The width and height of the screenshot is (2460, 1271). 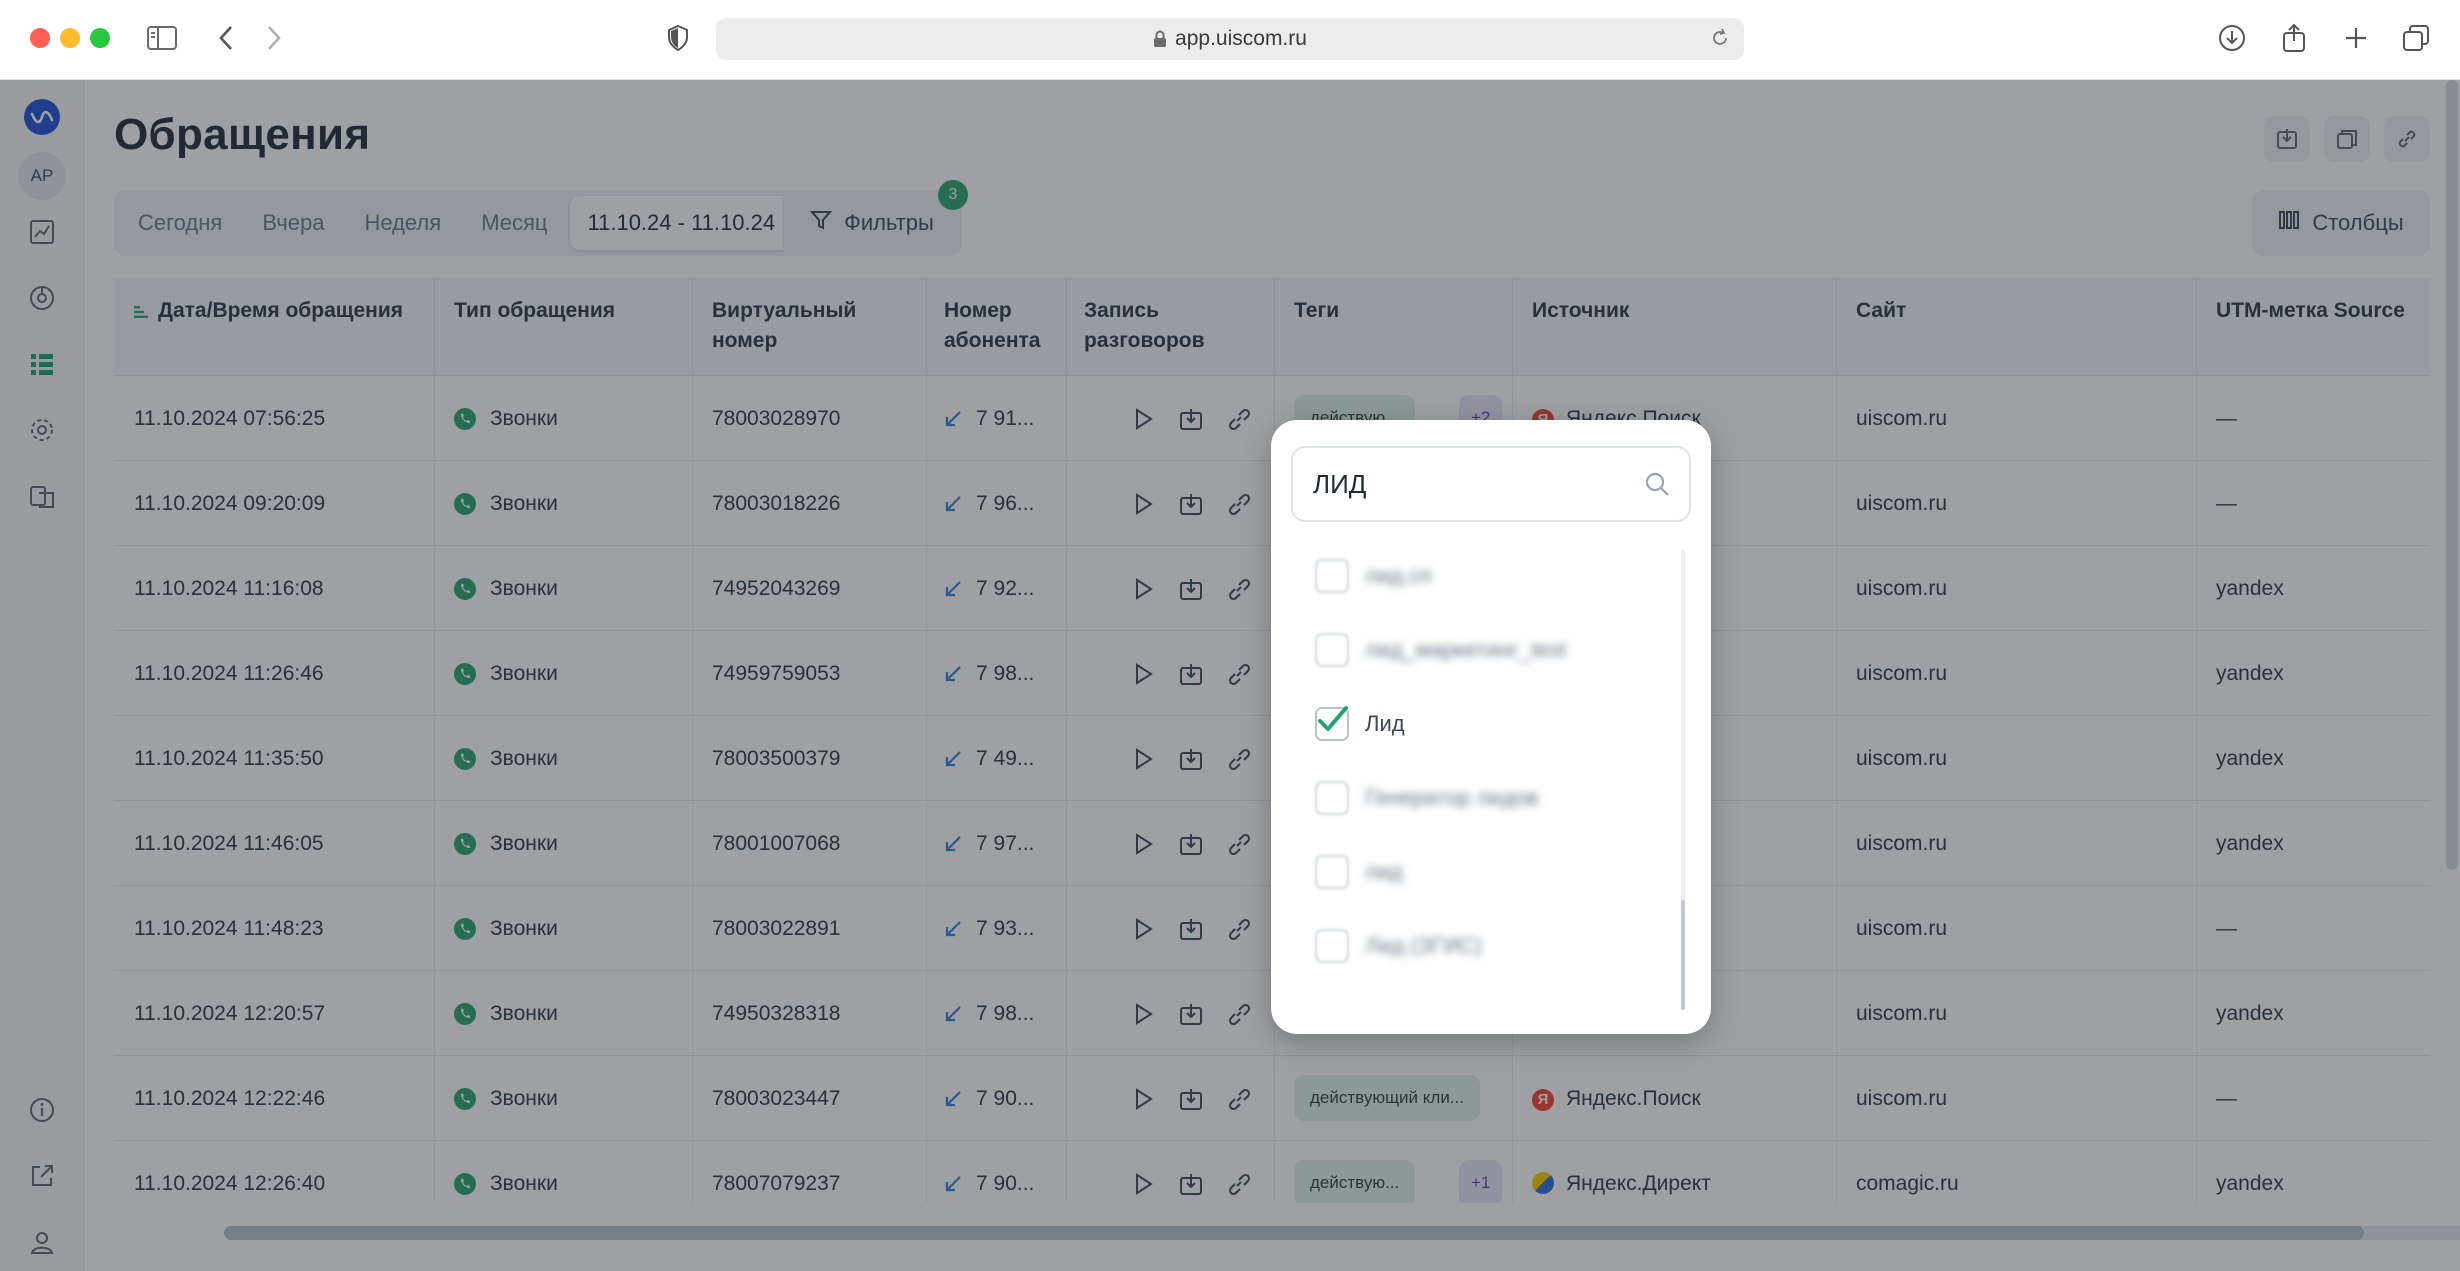 What do you see at coordinates (1241, 38) in the screenshot?
I see `address-url: app.uiscom.ru` at bounding box center [1241, 38].